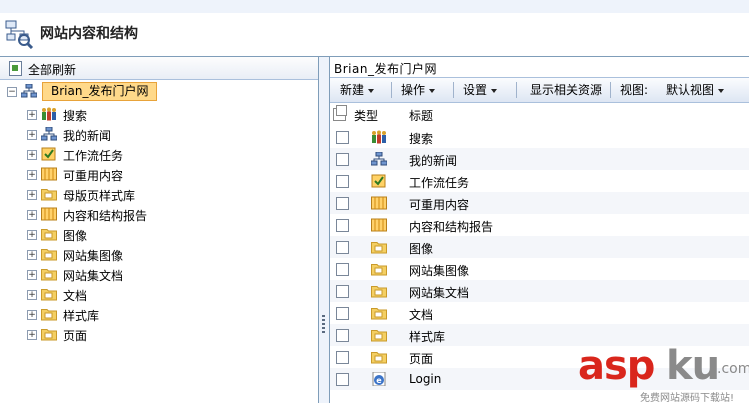 The height and width of the screenshot is (404, 749). What do you see at coordinates (663, 373) in the screenshot?
I see `watermark-logo: asp ku .com 免费网站源码下载站!` at bounding box center [663, 373].